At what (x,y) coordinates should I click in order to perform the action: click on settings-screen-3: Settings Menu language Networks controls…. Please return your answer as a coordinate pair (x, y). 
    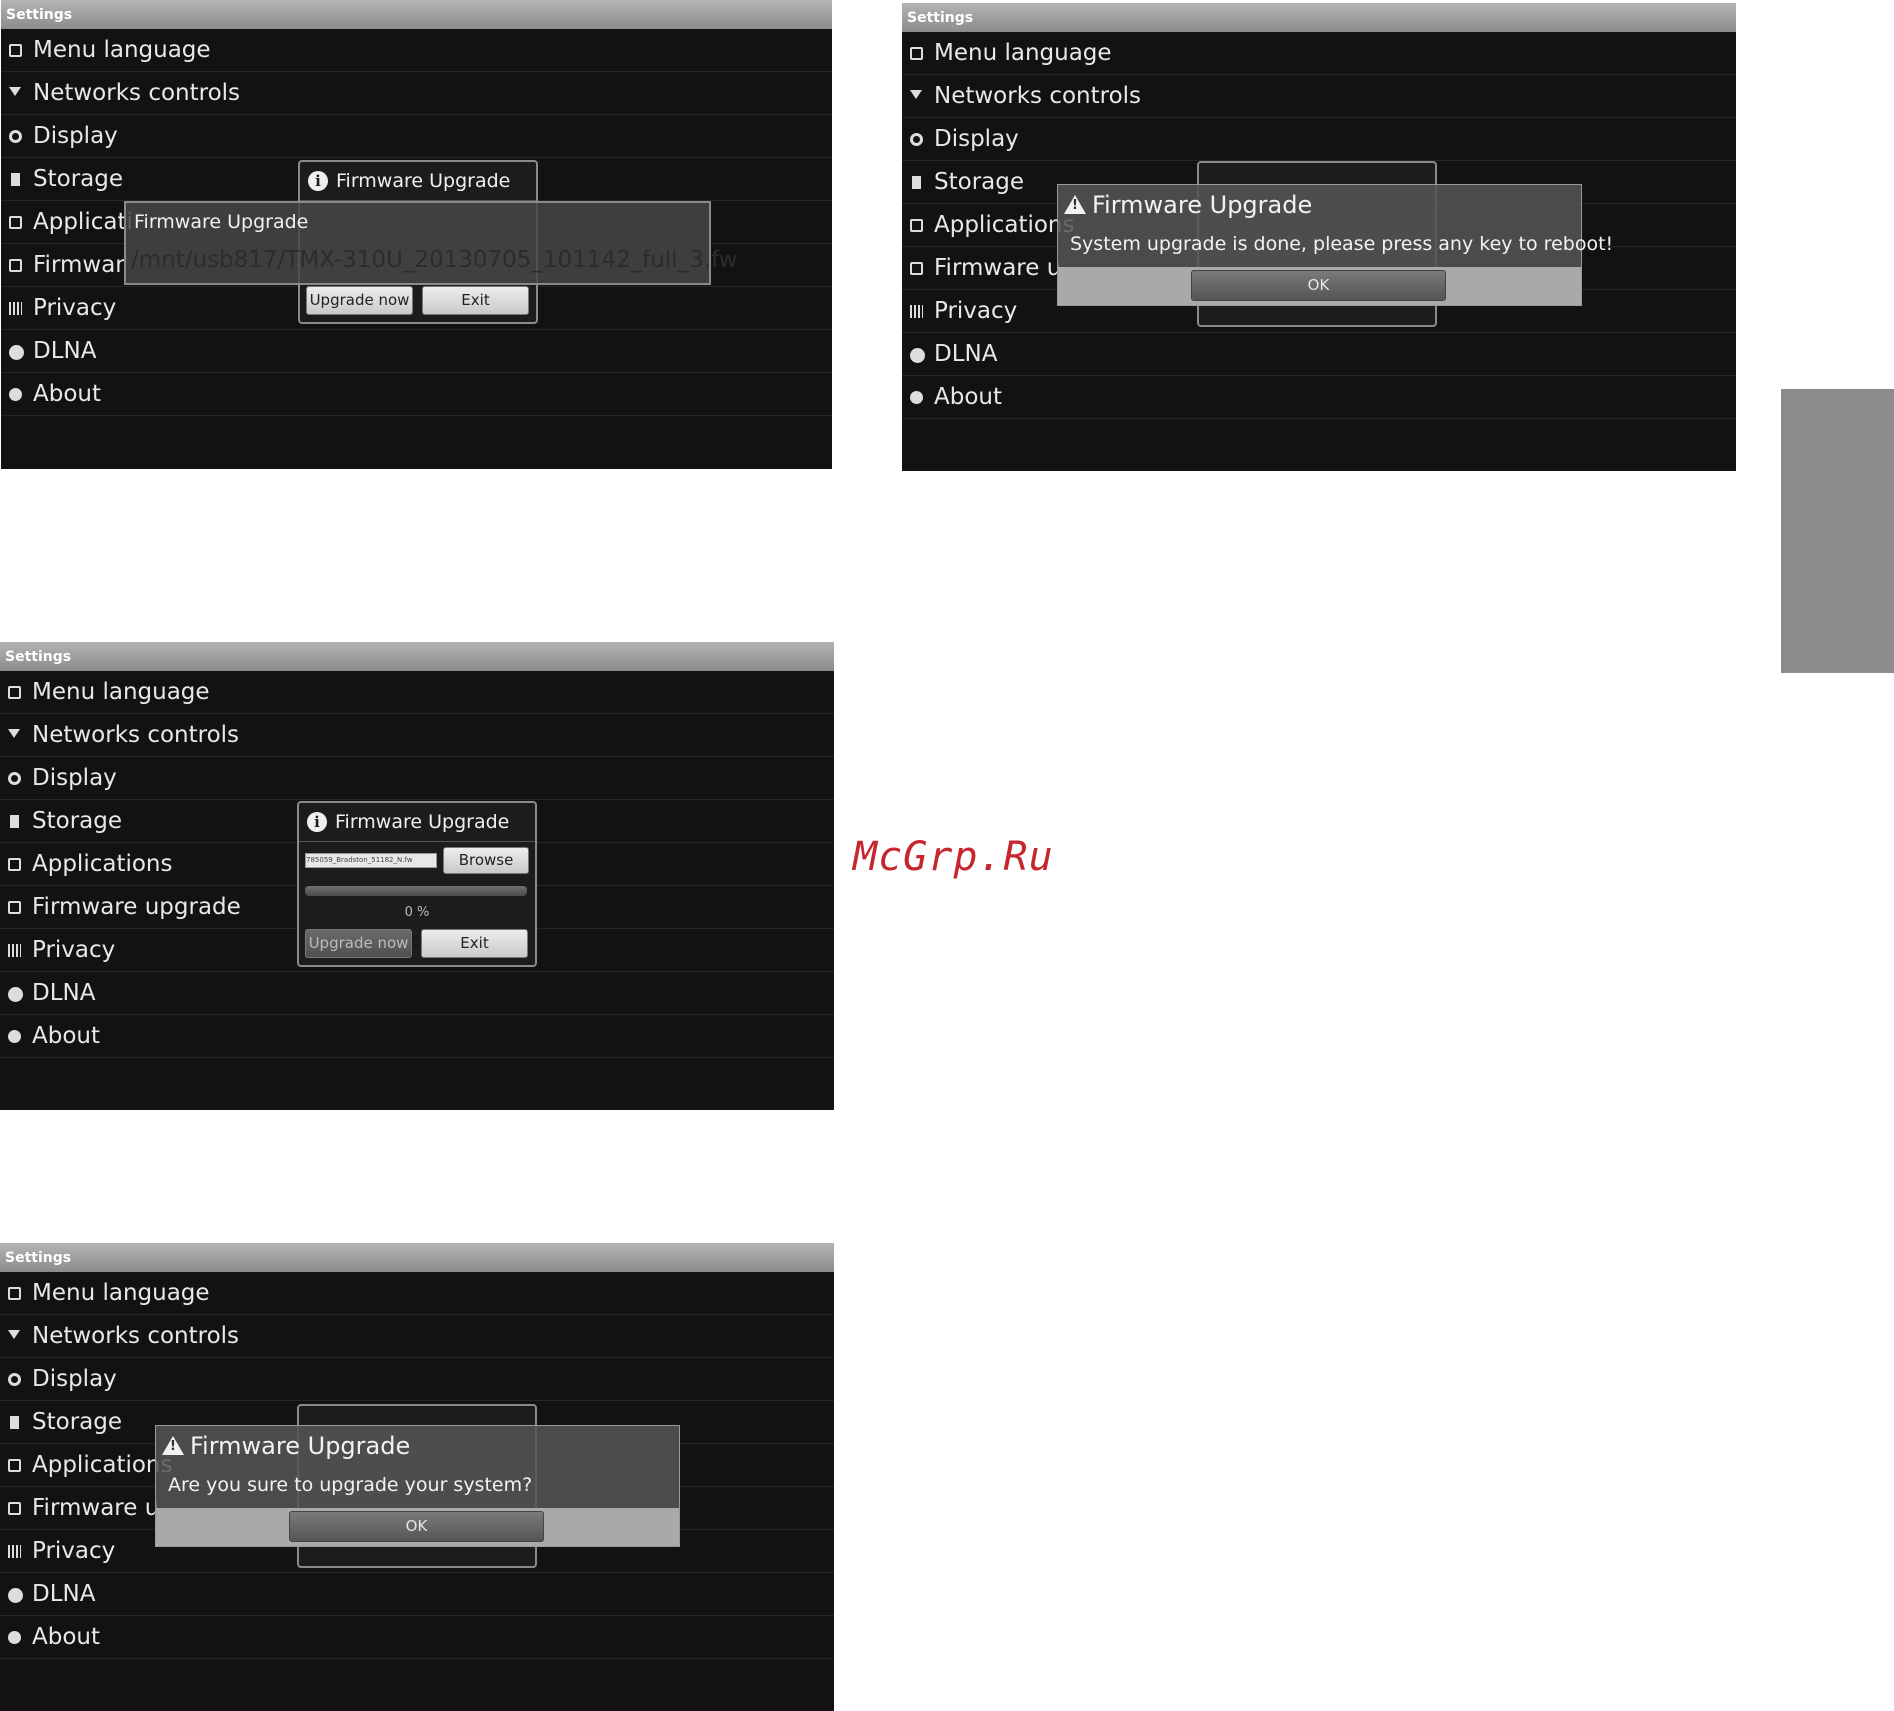
    Looking at the image, I should click on (417, 876).